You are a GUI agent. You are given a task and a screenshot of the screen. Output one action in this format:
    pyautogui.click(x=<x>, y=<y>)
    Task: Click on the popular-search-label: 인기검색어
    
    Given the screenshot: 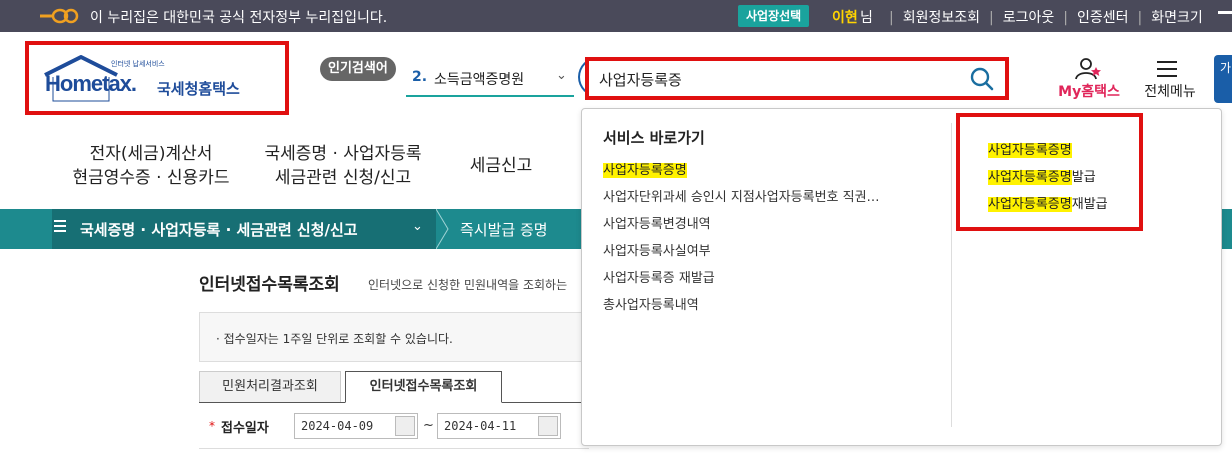 What is the action you would take?
    pyautogui.click(x=358, y=69)
    